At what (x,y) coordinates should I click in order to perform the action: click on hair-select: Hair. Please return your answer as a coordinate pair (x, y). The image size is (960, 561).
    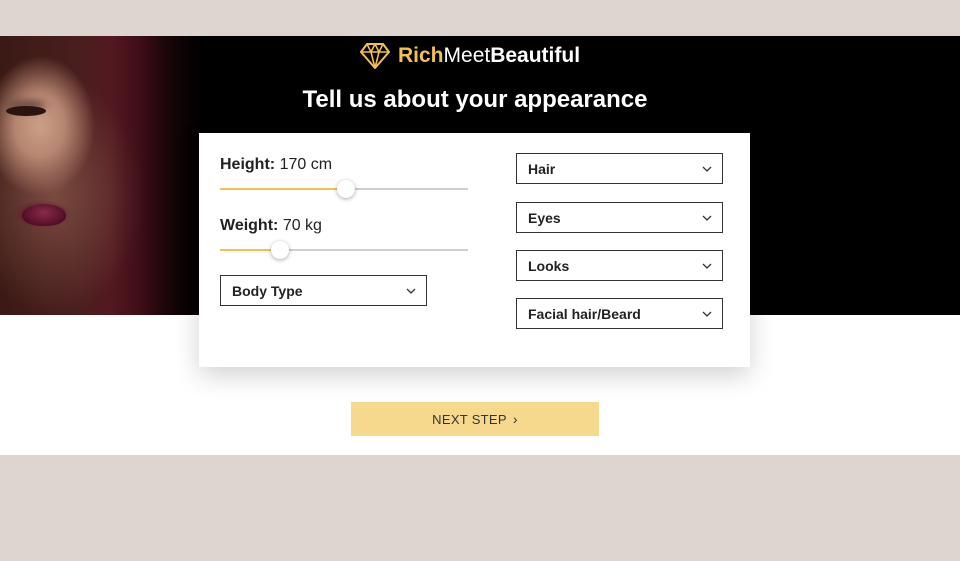
    Looking at the image, I should click on (619, 168).